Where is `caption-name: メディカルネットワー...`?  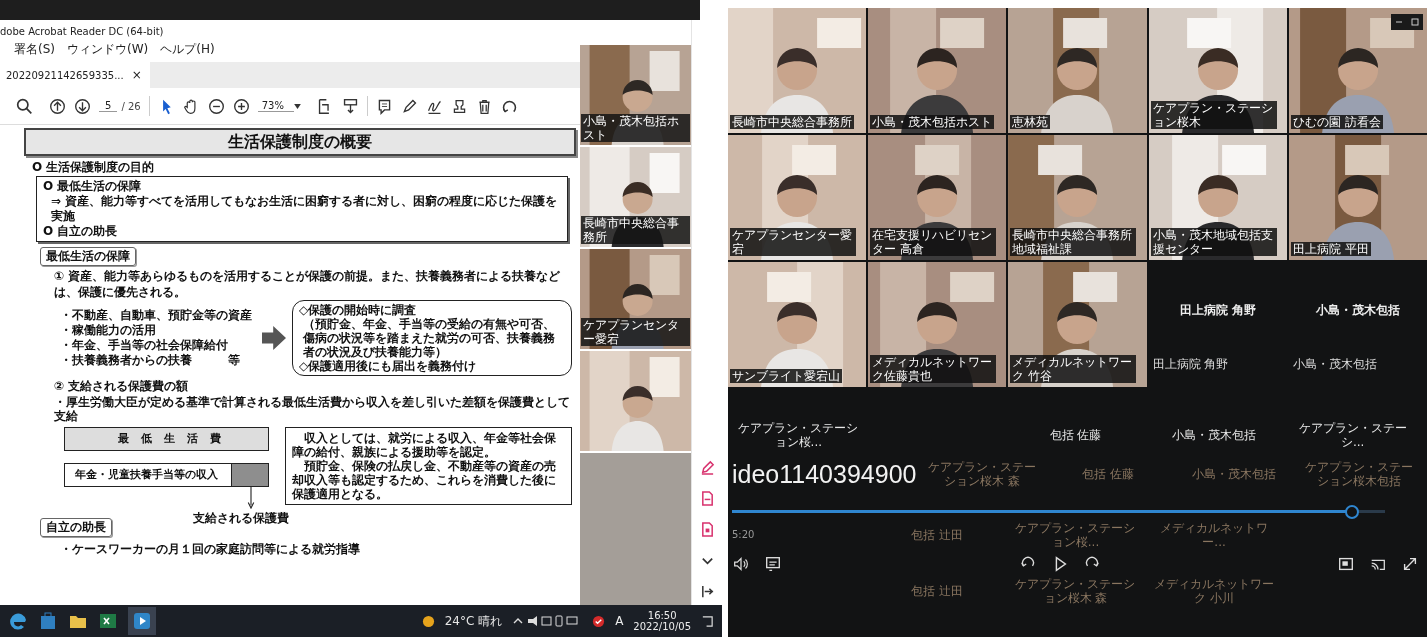 caption-name: メディカルネットワー... is located at coordinates (1214, 535).